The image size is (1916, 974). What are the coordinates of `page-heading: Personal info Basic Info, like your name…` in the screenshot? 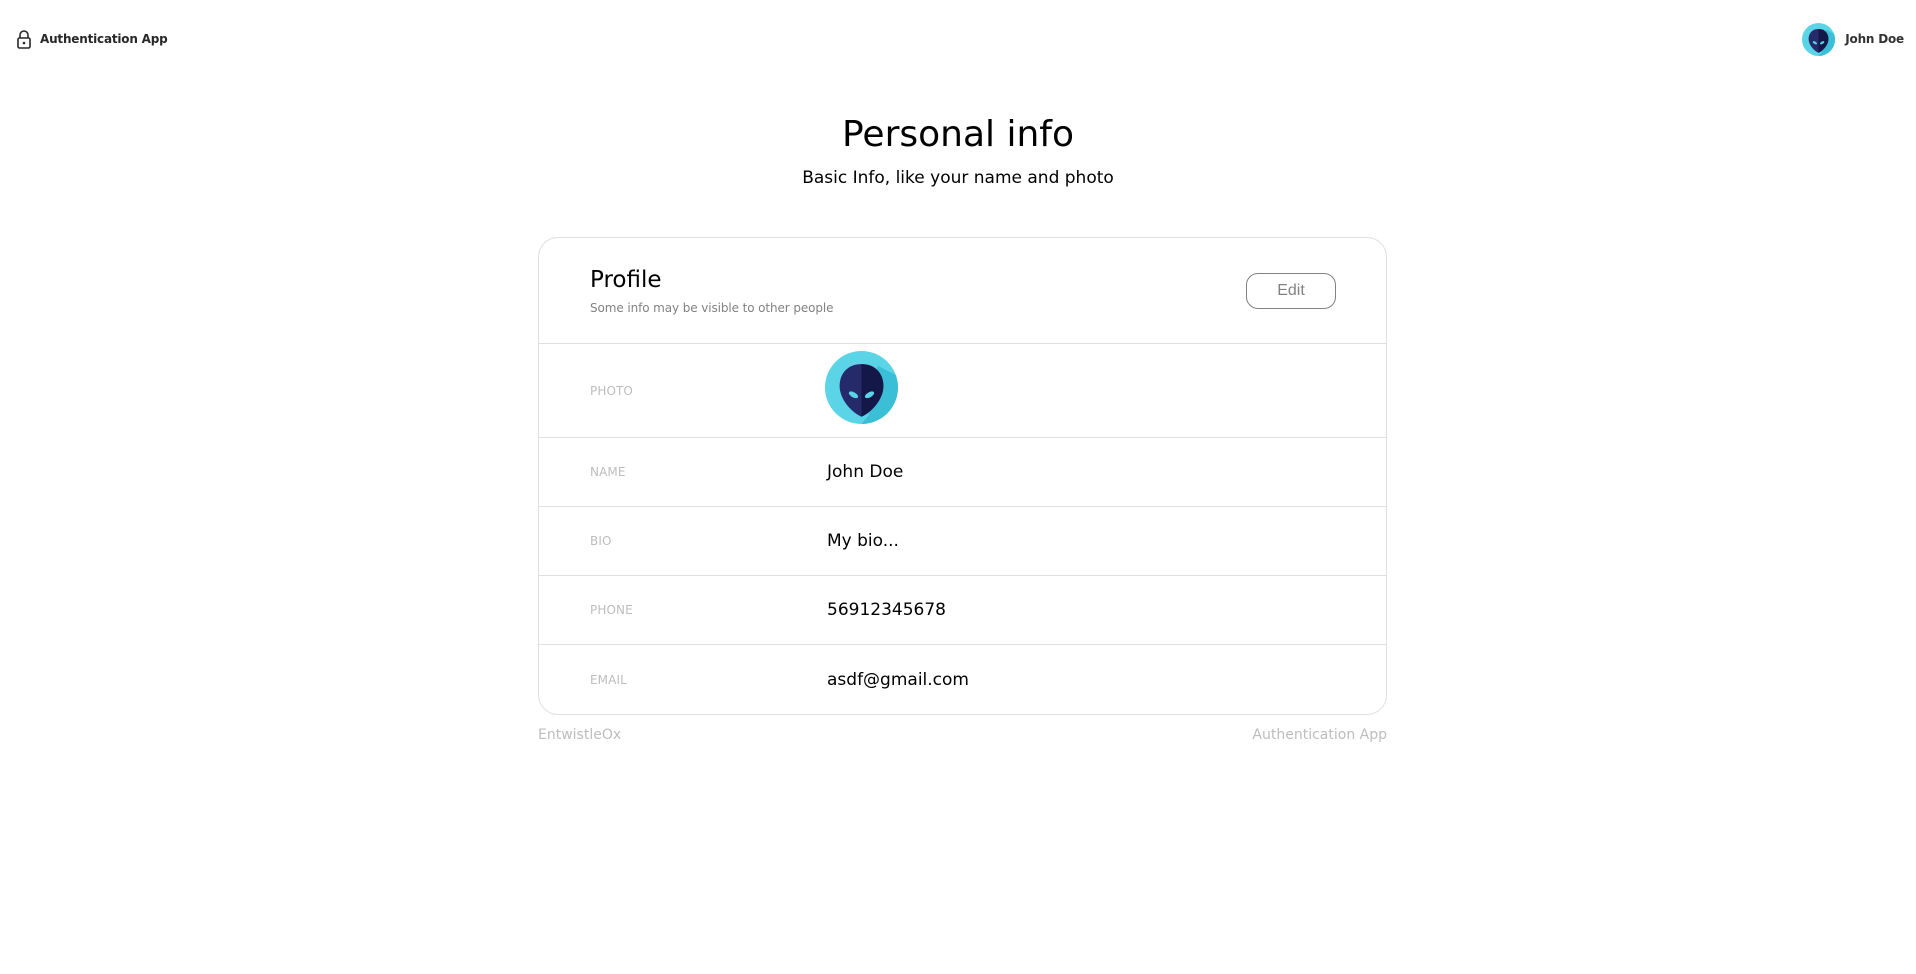 It's located at (958, 150).